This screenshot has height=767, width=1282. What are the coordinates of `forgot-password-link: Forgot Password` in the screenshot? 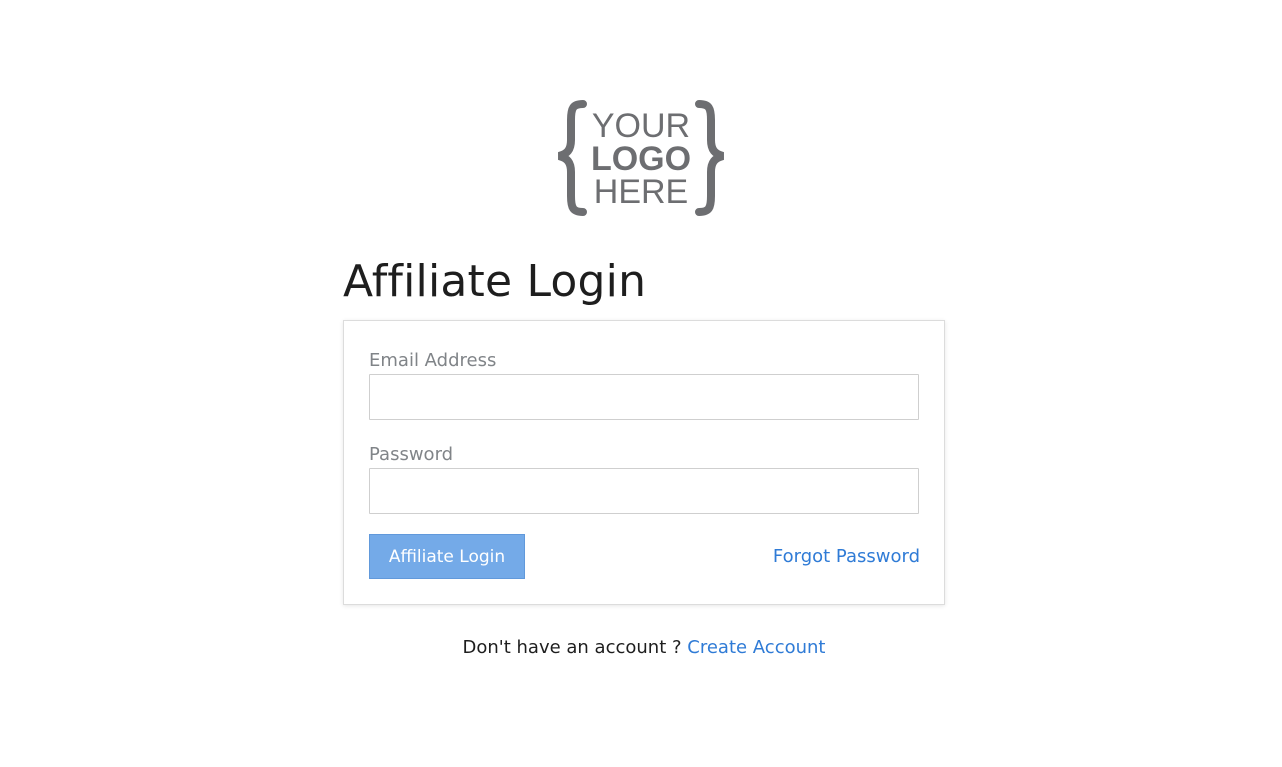 It's located at (846, 557).